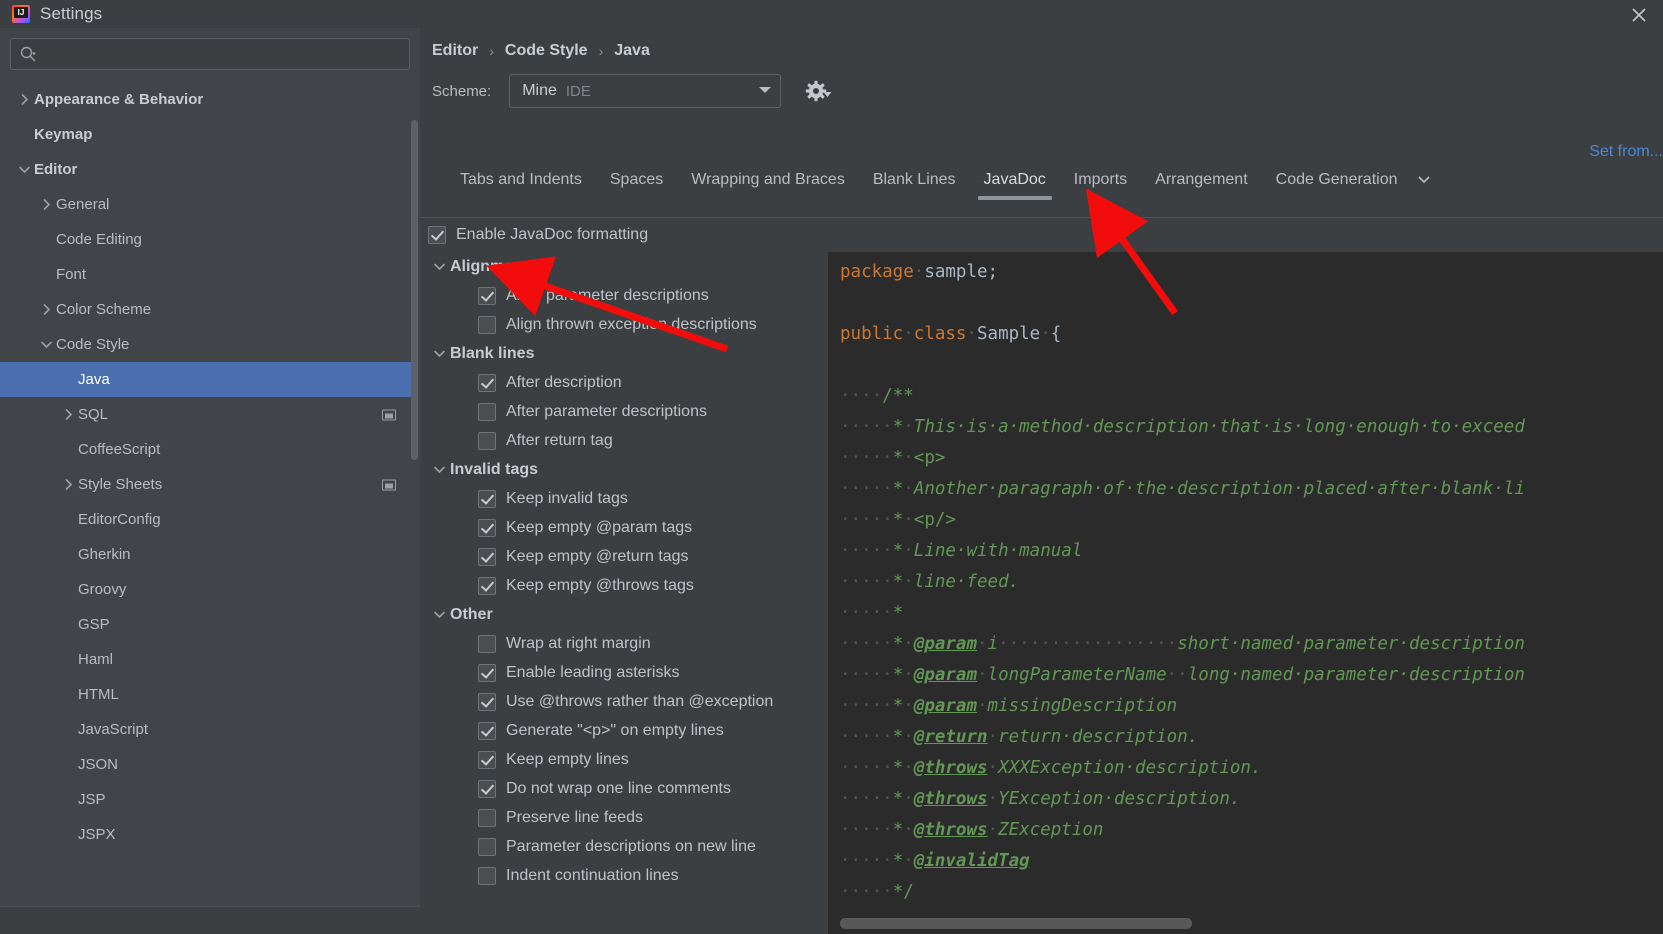 This screenshot has height=934, width=1663. Describe the element at coordinates (636, 185) in the screenshot. I see `tab-spaces: Spaces` at that location.